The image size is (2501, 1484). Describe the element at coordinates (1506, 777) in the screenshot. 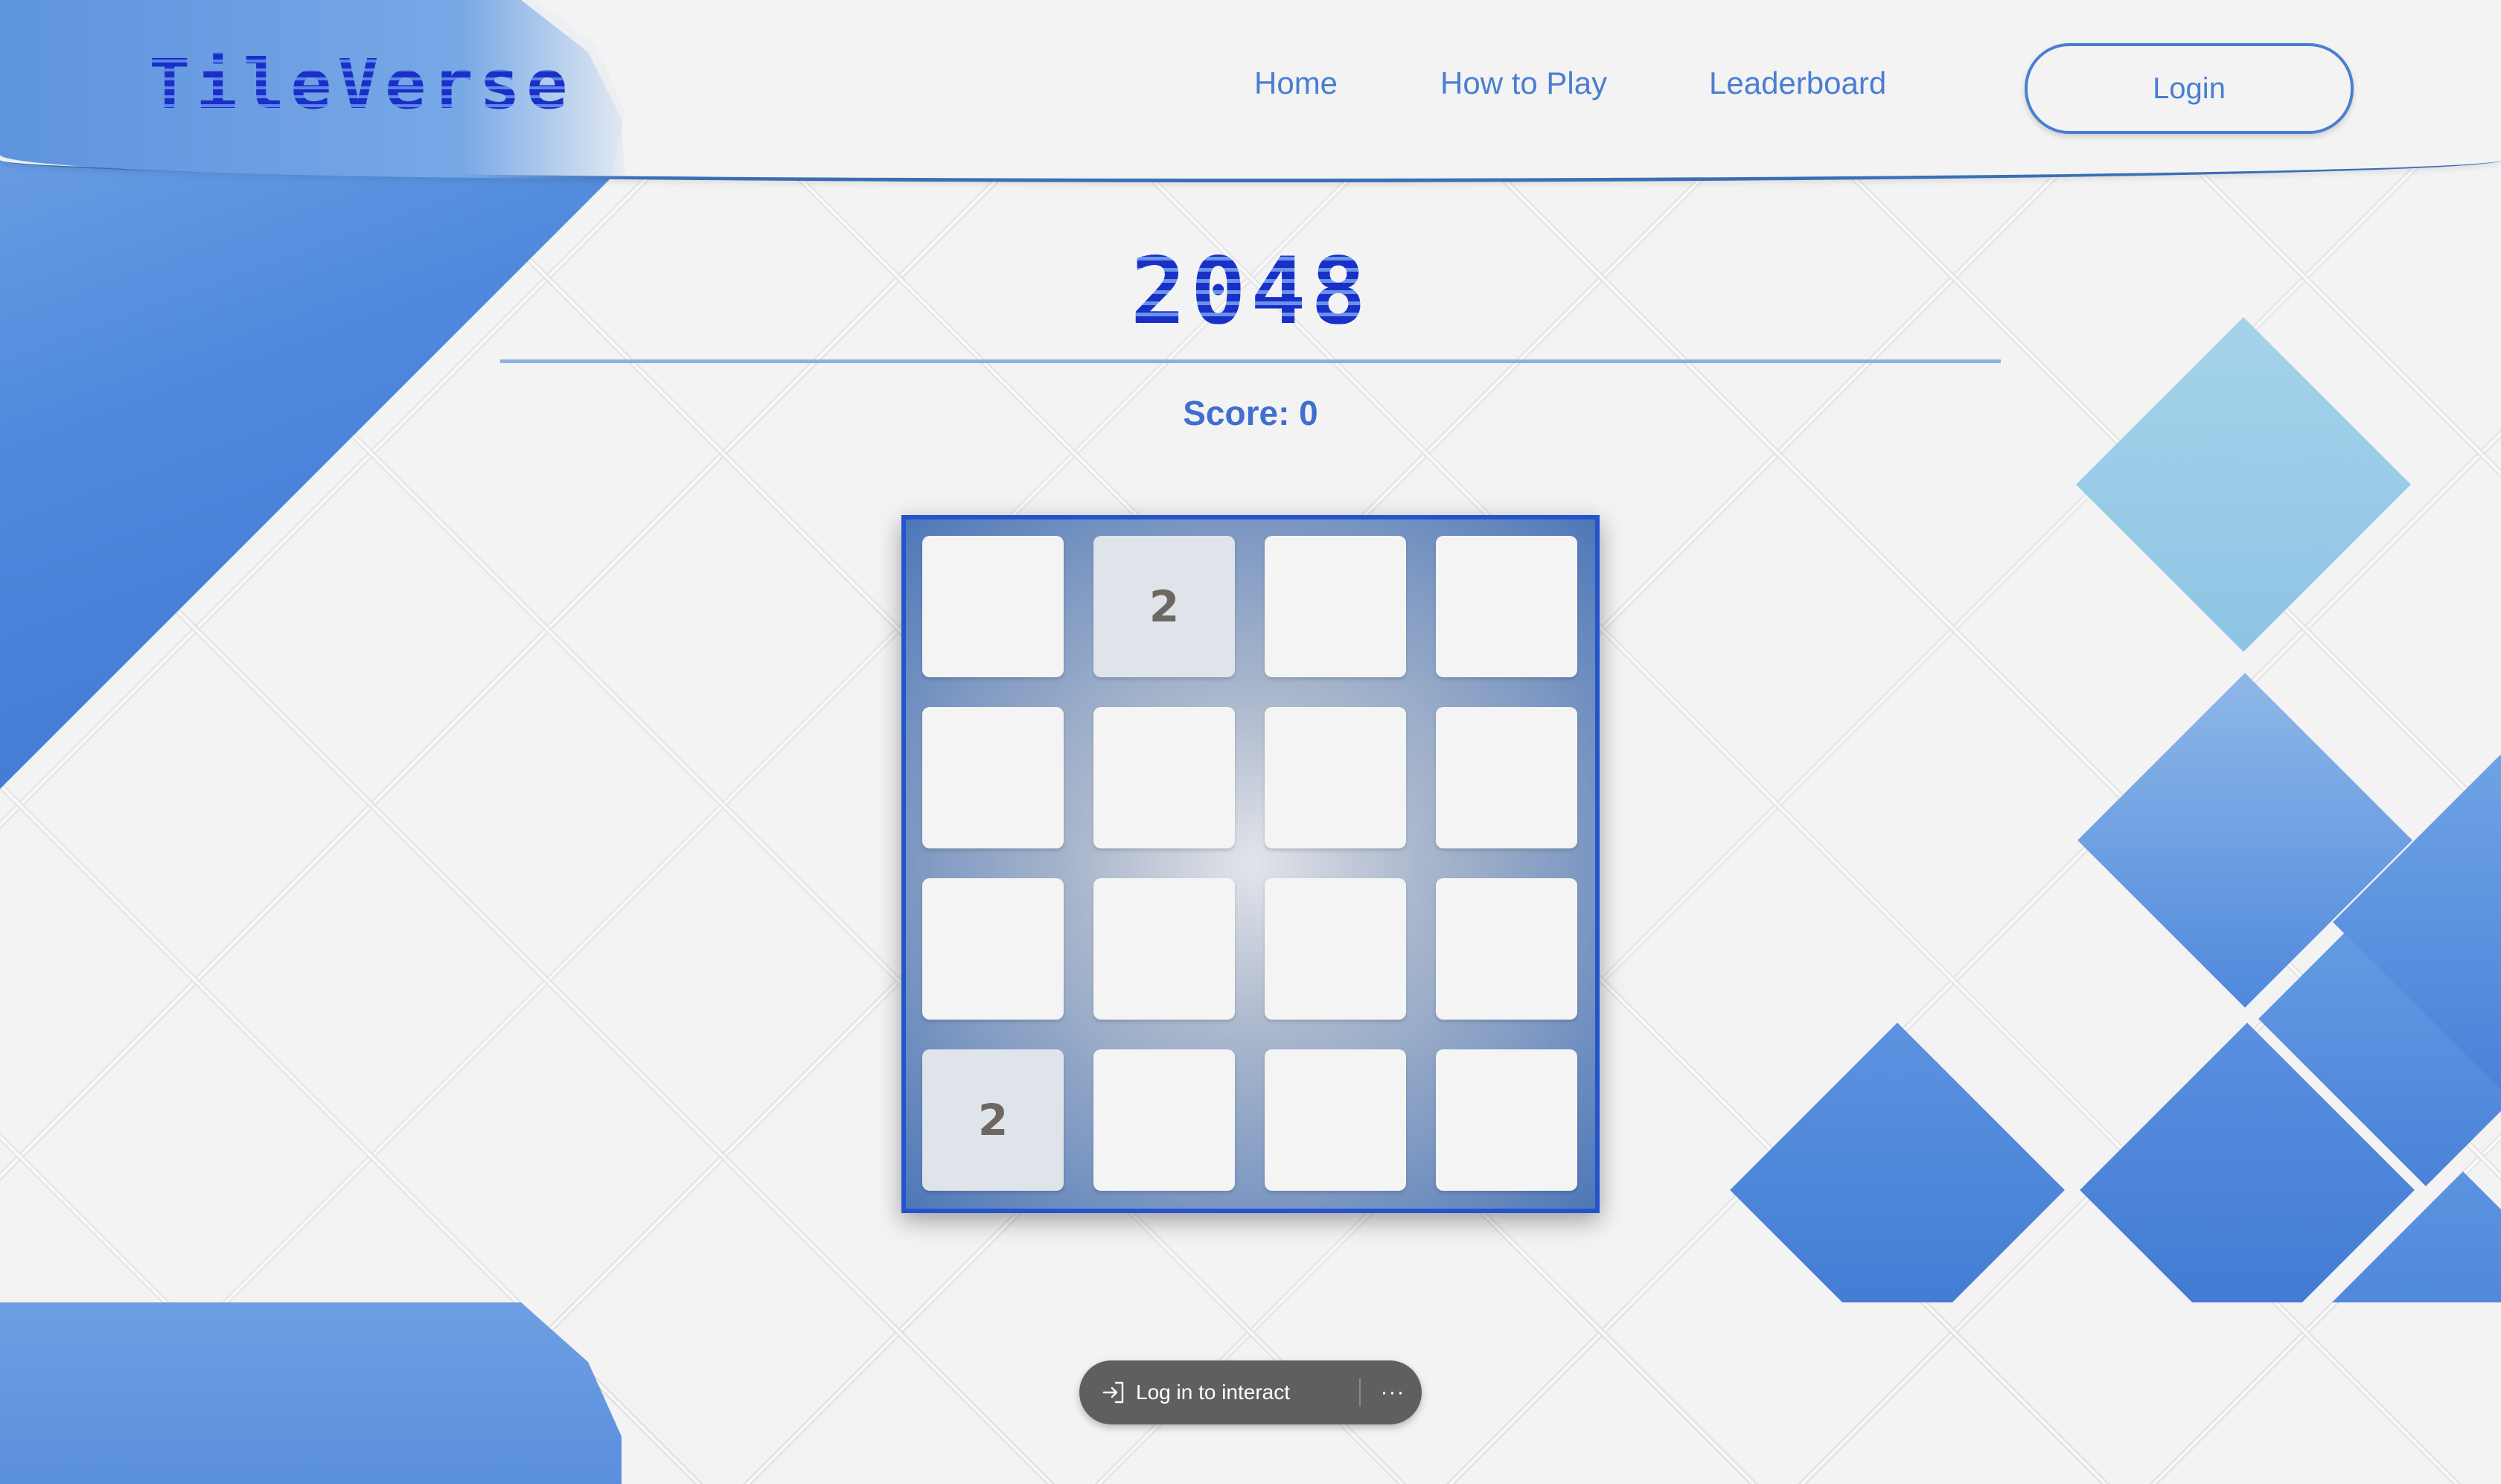

I see `board-tile-r2-c4` at that location.